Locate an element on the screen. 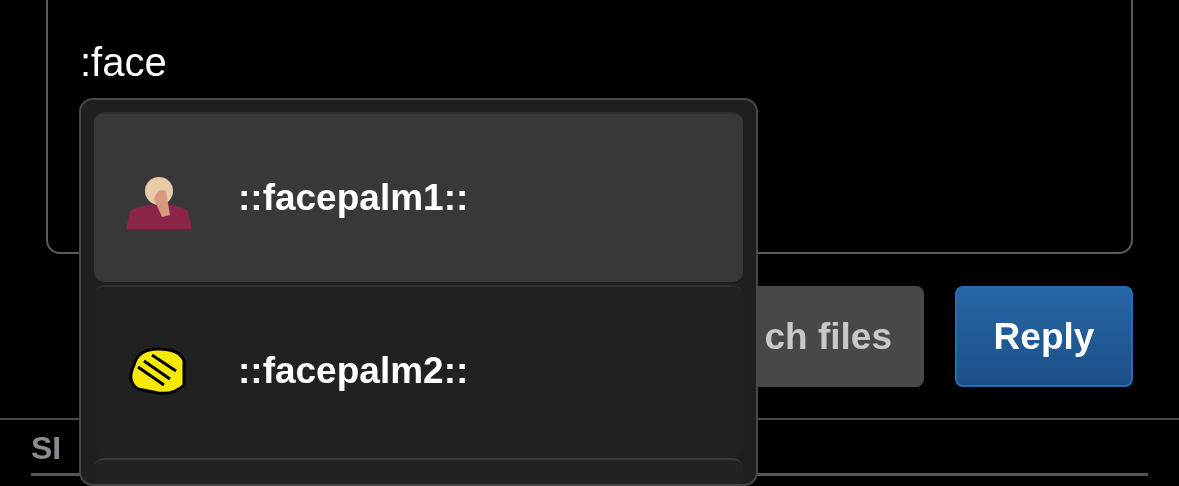 Image resolution: width=1179 pixels, height=486 pixels. suggestion-item is located at coordinates (418, 471).